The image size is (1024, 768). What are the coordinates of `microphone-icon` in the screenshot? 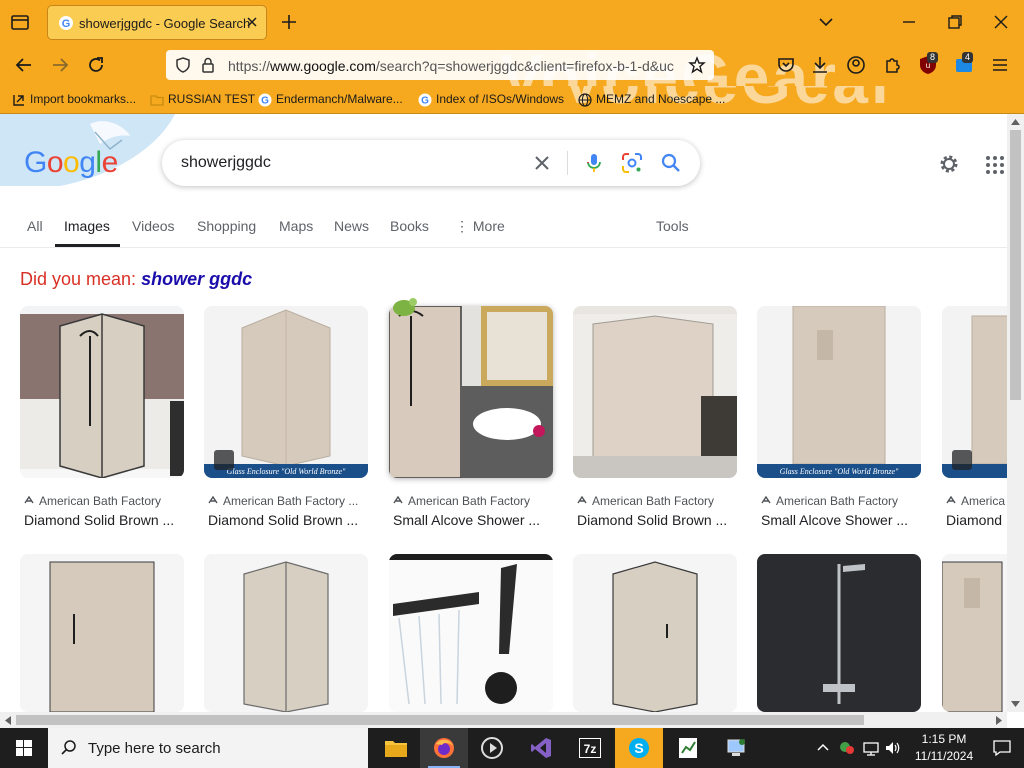 It's located at (594, 163).